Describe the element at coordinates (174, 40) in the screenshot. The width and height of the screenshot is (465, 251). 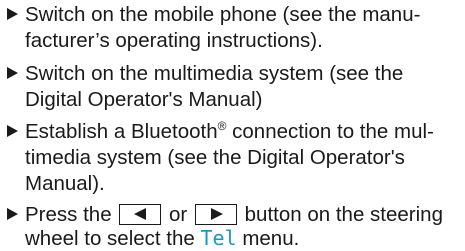
I see `step-text-line: facturer’s operating instructions).` at that location.